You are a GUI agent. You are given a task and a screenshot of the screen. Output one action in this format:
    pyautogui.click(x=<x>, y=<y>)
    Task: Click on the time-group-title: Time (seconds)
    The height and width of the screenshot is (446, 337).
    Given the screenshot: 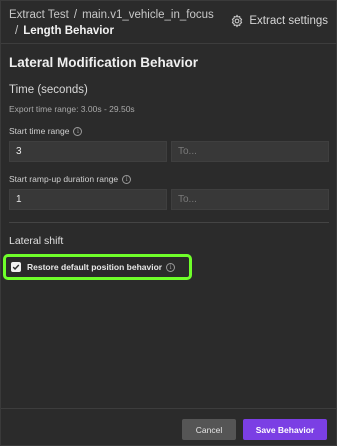 What is the action you would take?
    pyautogui.click(x=48, y=90)
    